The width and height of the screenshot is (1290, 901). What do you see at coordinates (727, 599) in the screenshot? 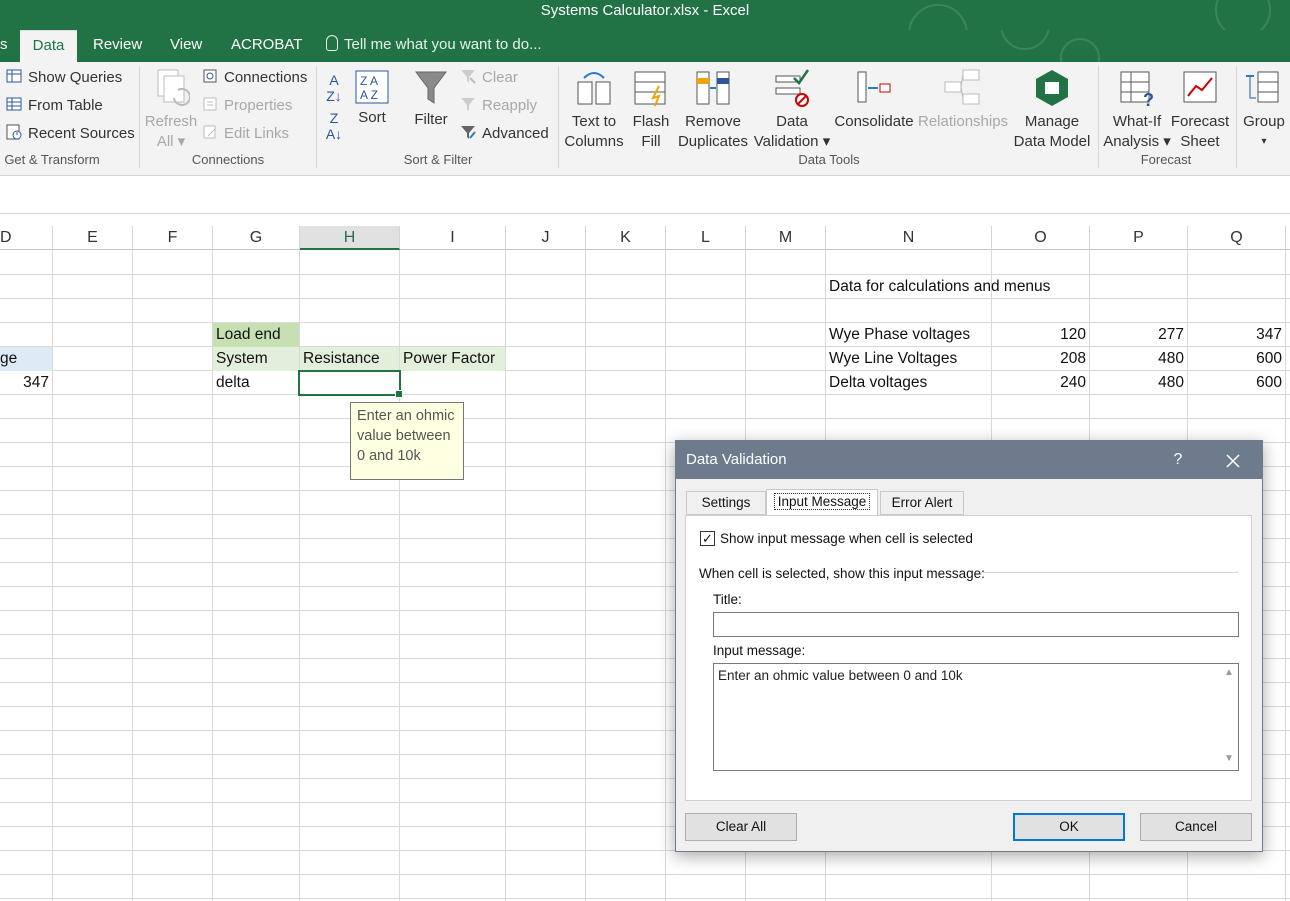
I see `title-label: Title:` at bounding box center [727, 599].